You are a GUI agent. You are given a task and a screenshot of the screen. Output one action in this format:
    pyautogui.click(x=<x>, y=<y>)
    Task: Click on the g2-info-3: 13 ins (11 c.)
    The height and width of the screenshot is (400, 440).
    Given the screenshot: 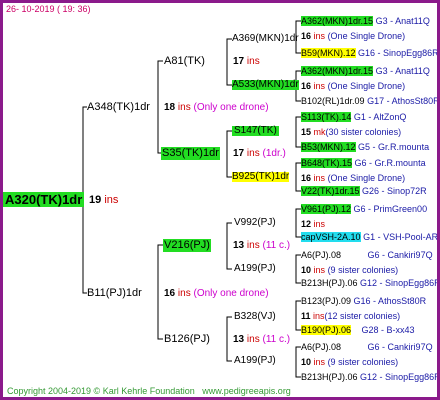 What is the action you would take?
    pyautogui.click(x=262, y=245)
    